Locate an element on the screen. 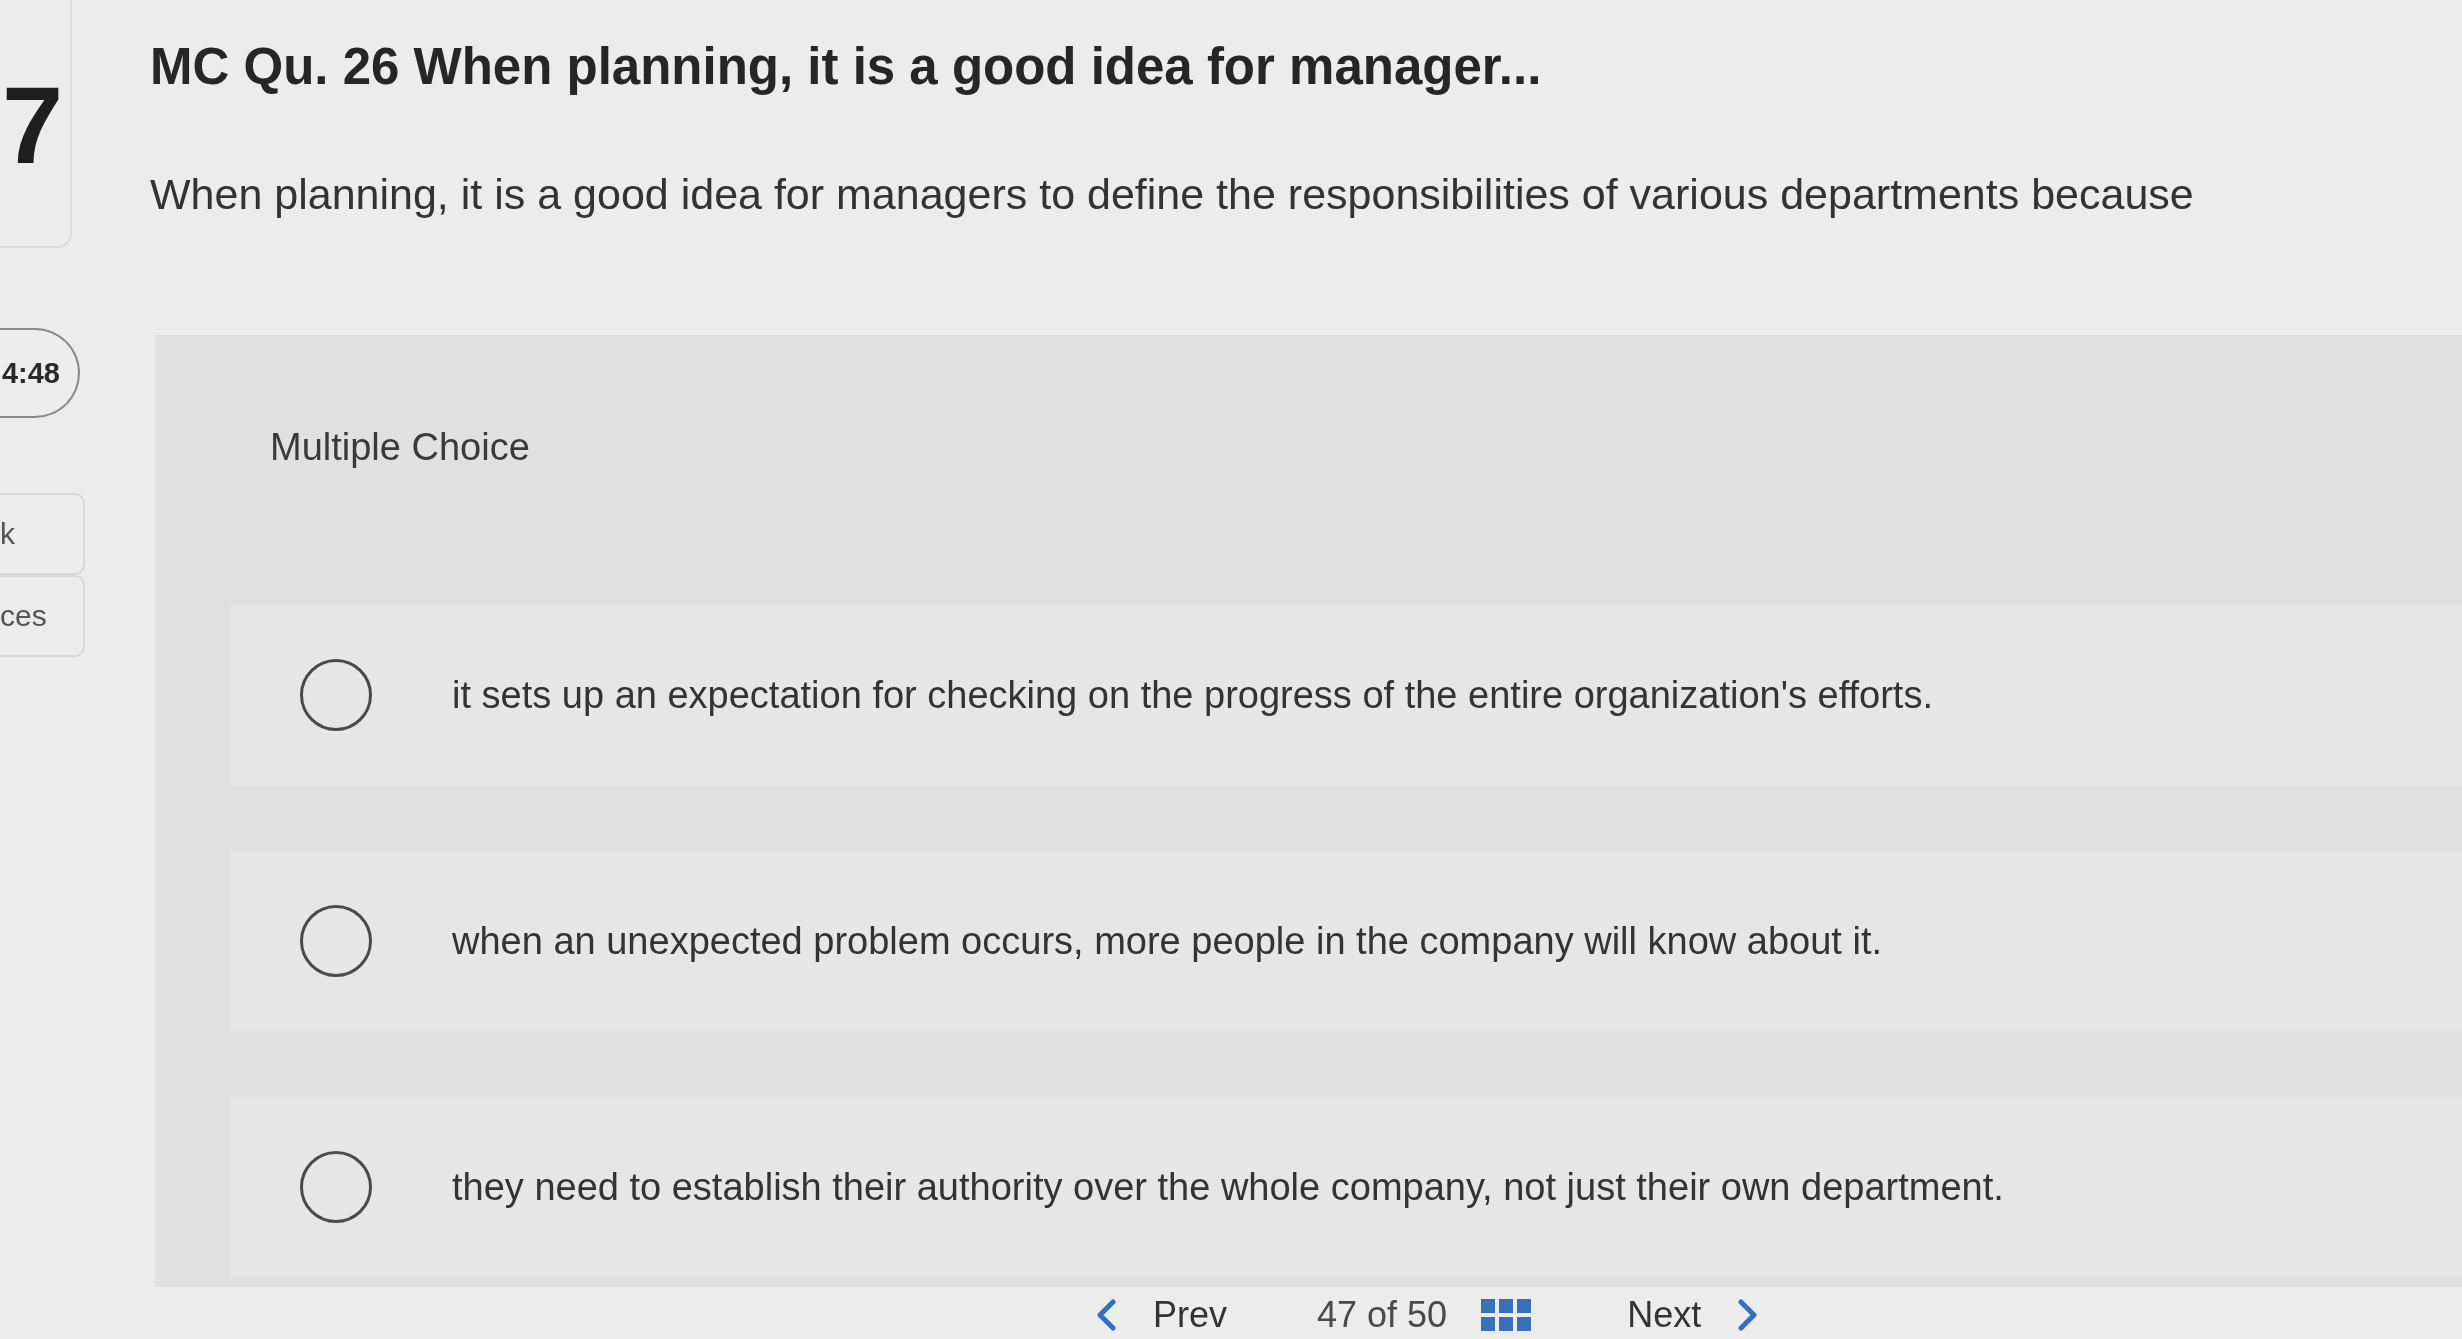 The height and width of the screenshot is (1339, 2462). question-prompt: When planning, it is a good idea for managers to define the responsibilities of various departments because is located at coordinates (1172, 195).